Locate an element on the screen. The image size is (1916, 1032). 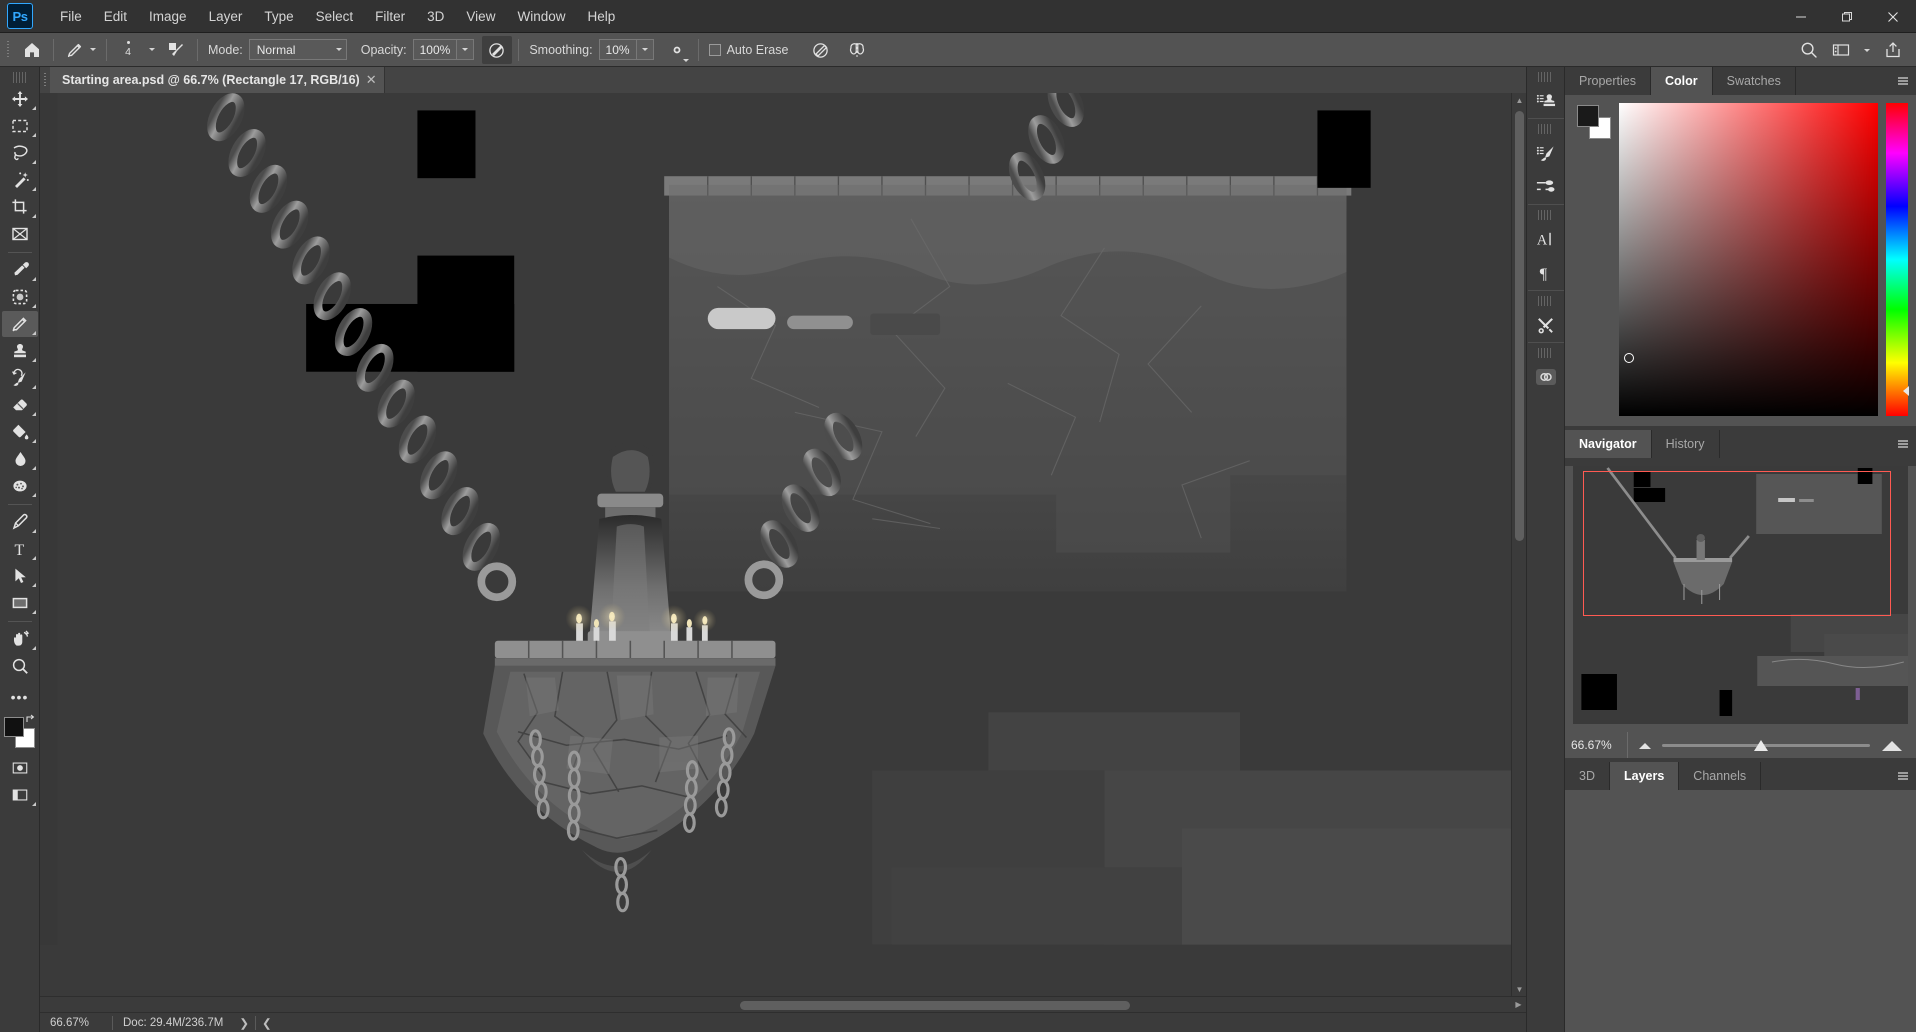
swap-colors-icon is located at coordinates (31, 720).